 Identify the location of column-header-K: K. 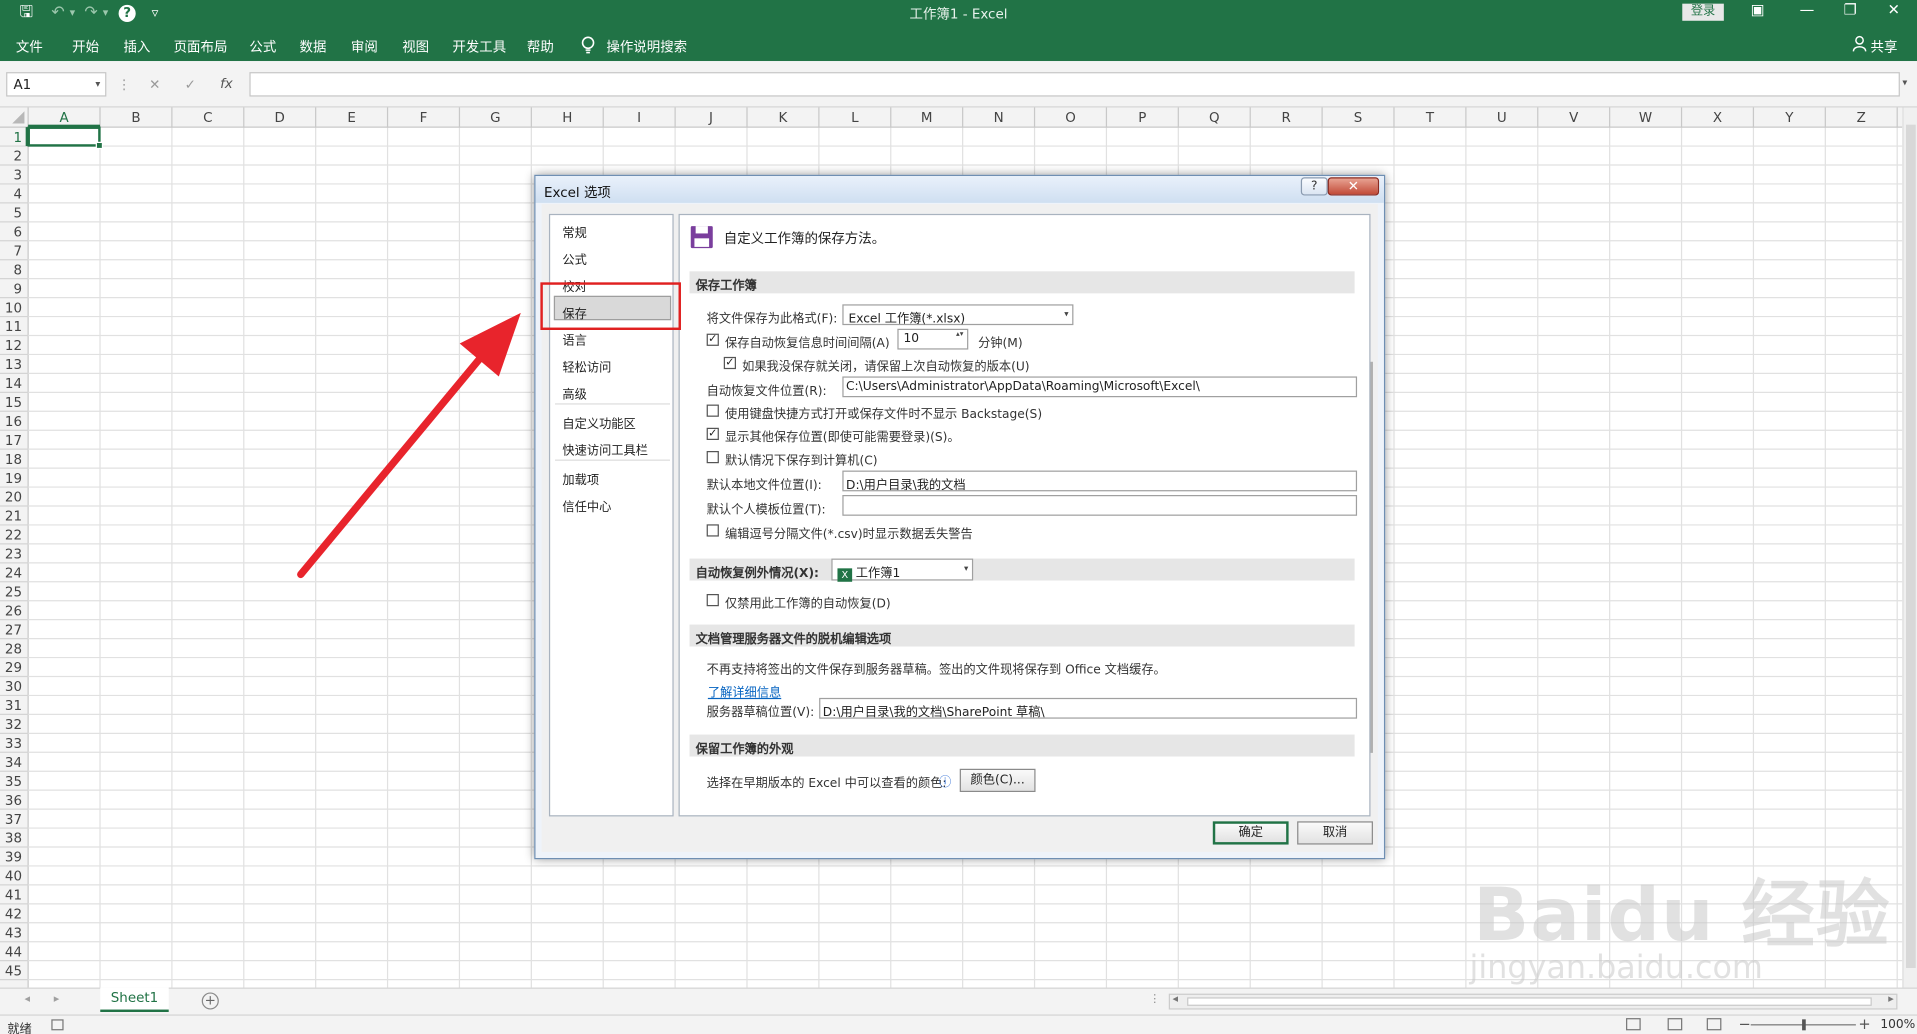
(784, 118).